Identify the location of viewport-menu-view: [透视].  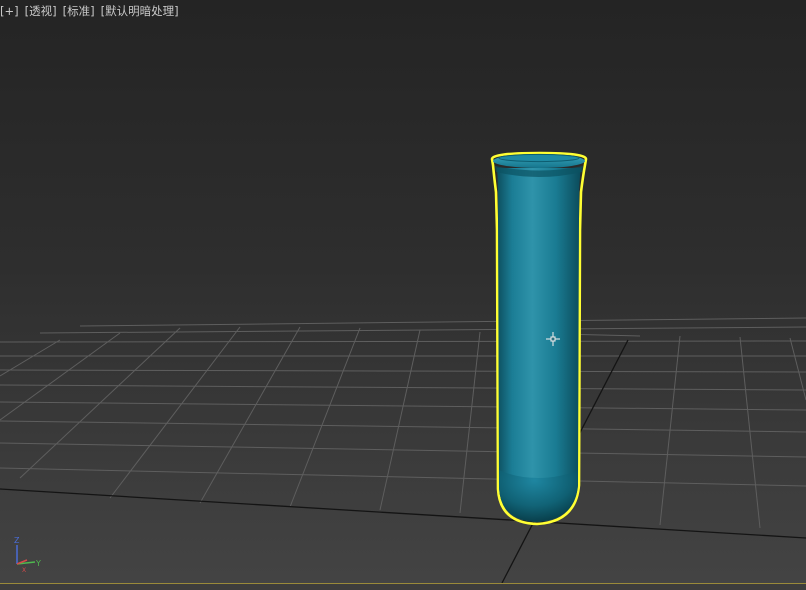
(41, 11).